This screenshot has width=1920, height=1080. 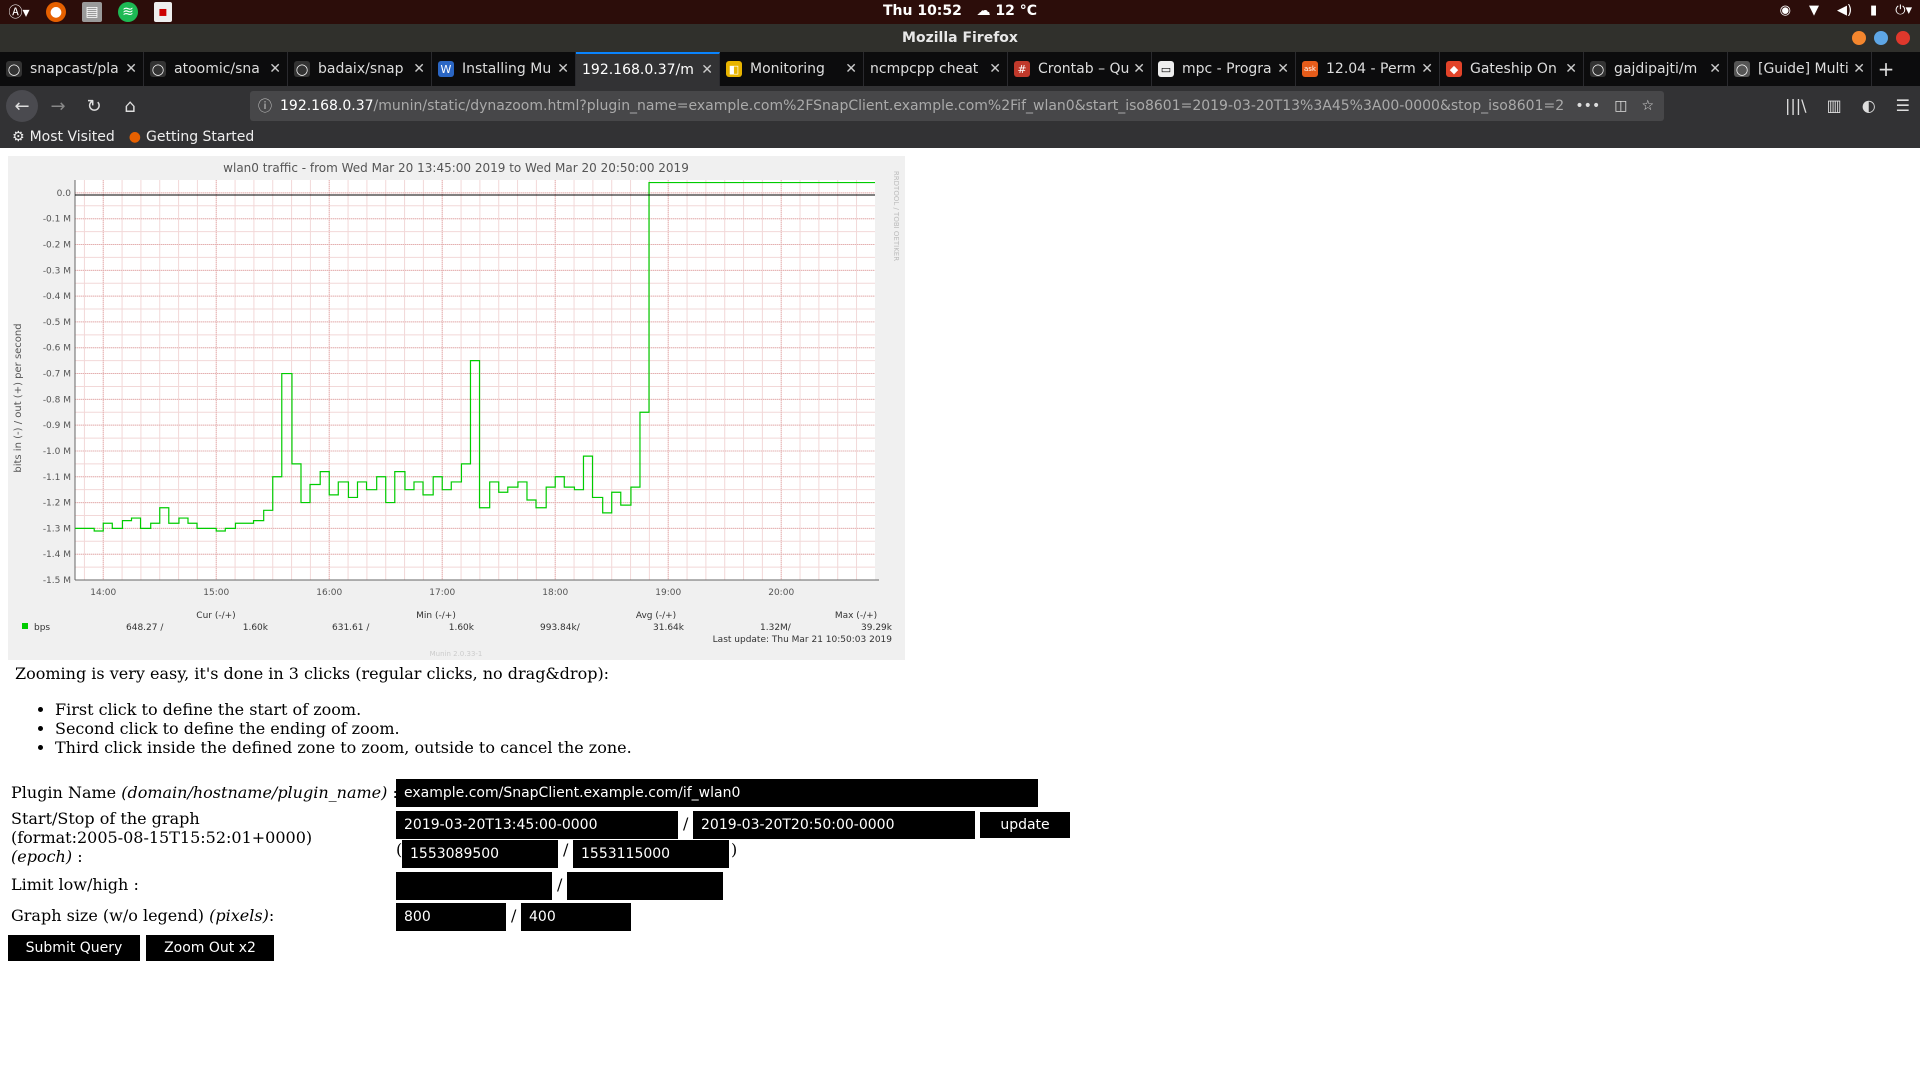 What do you see at coordinates (1803, 69) in the screenshot?
I see `tab-label: [Guide] Multi` at bounding box center [1803, 69].